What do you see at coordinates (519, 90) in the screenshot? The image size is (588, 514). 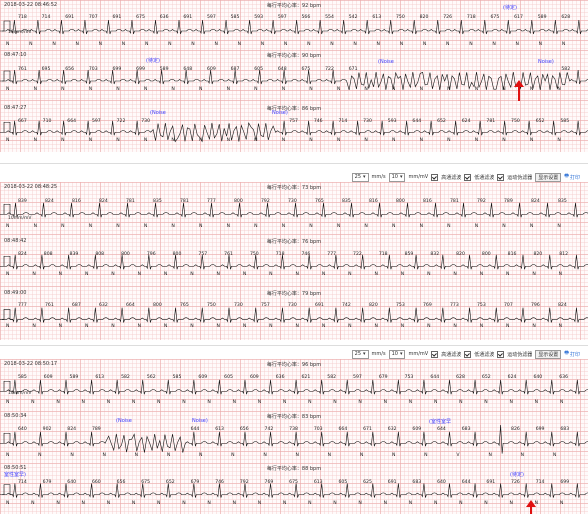 I see `red-arrow-marker` at bounding box center [519, 90].